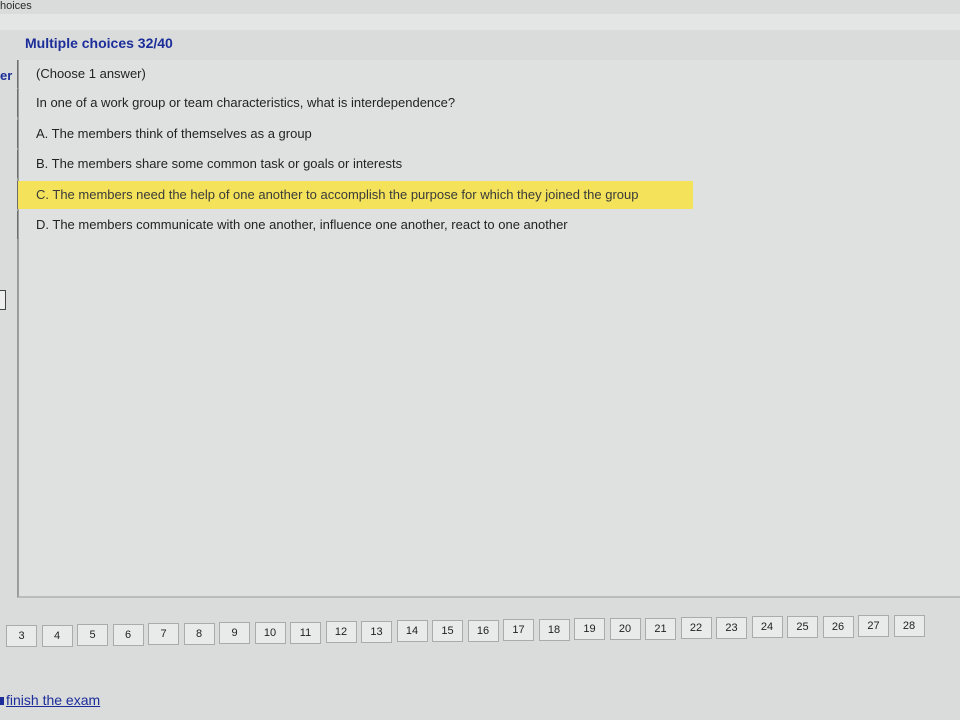 Image resolution: width=960 pixels, height=720 pixels. What do you see at coordinates (234, 633) in the screenshot?
I see `question-number-button: 9` at bounding box center [234, 633].